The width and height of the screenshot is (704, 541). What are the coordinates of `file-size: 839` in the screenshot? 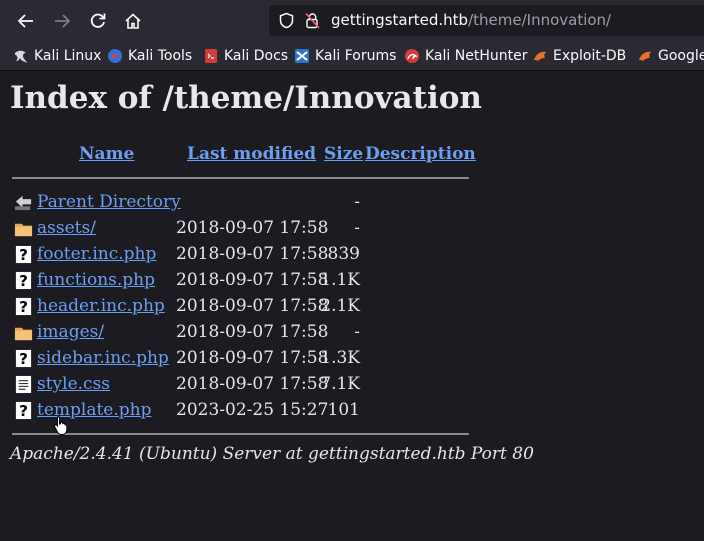 It's located at (343, 254).